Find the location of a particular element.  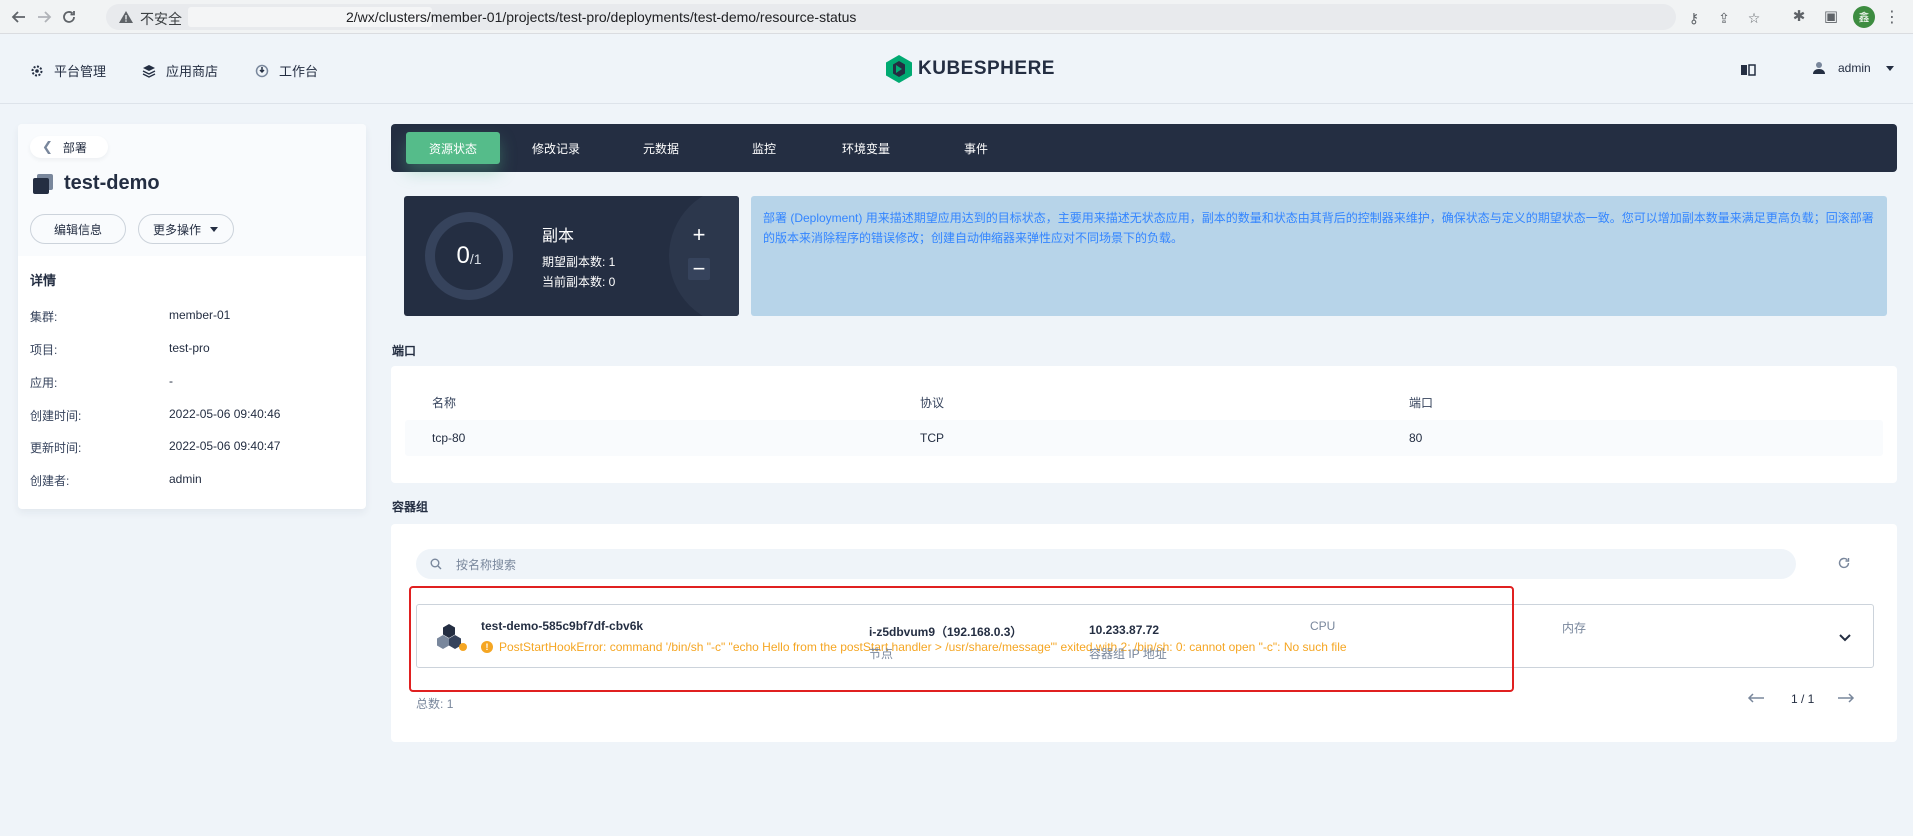

kubesphere-logo: KUBESPHERE is located at coordinates (970, 69).